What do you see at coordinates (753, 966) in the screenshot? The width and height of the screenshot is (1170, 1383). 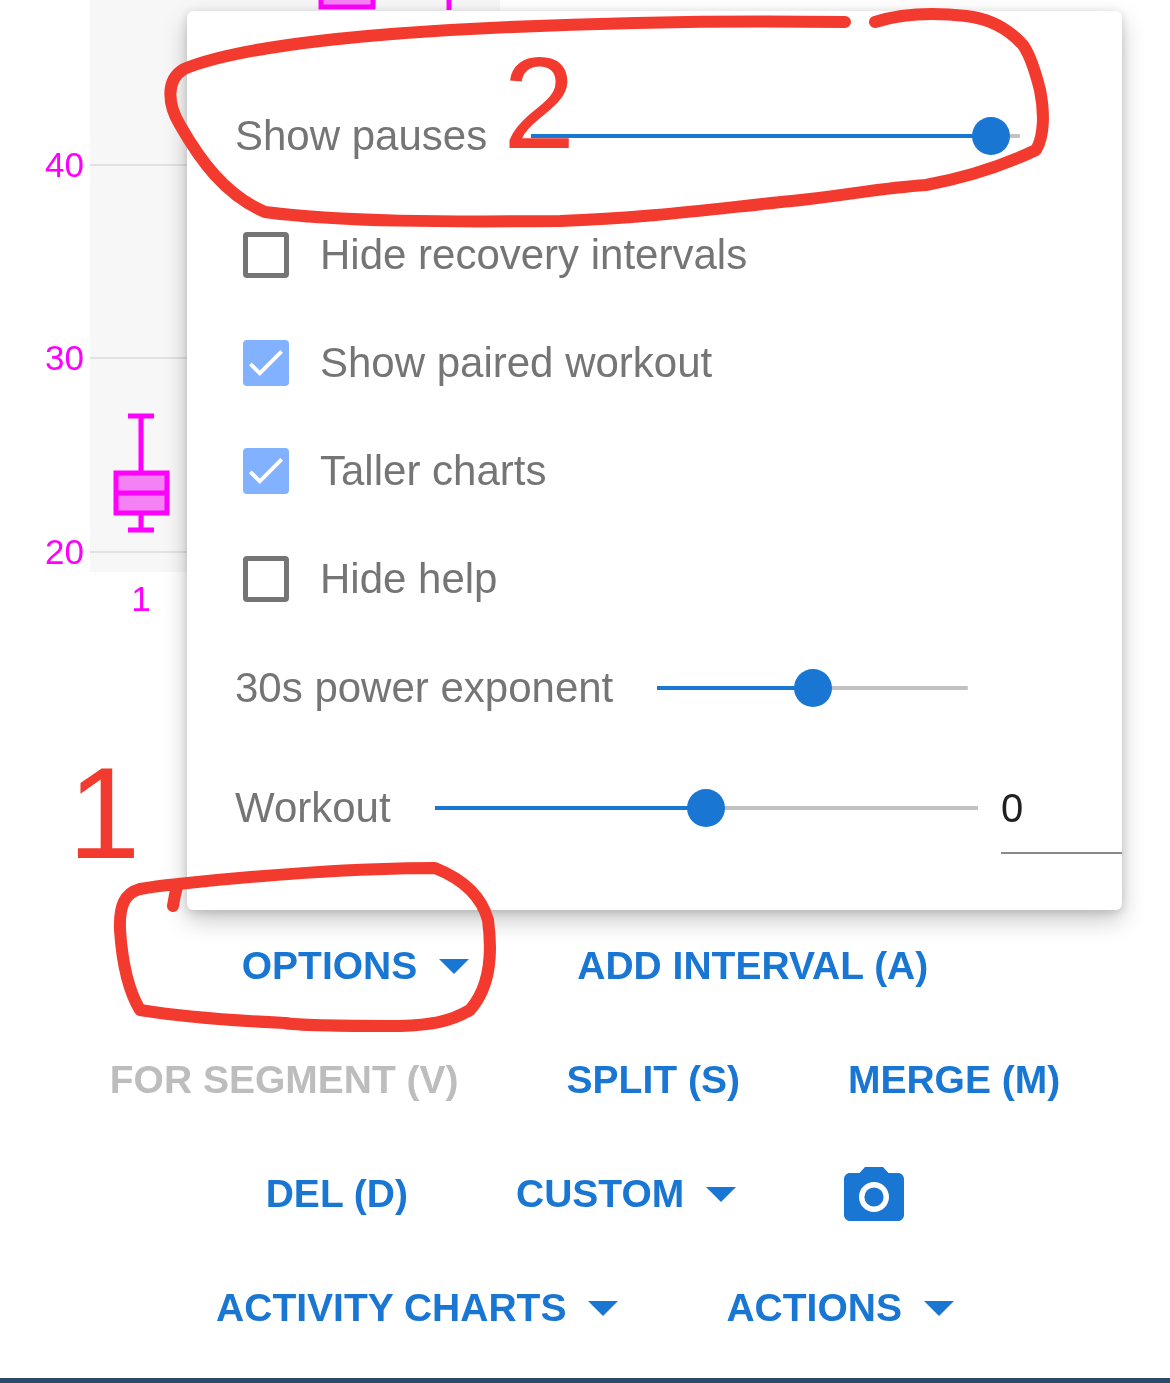 I see `action-button: ADD INTERVAL (A)` at bounding box center [753, 966].